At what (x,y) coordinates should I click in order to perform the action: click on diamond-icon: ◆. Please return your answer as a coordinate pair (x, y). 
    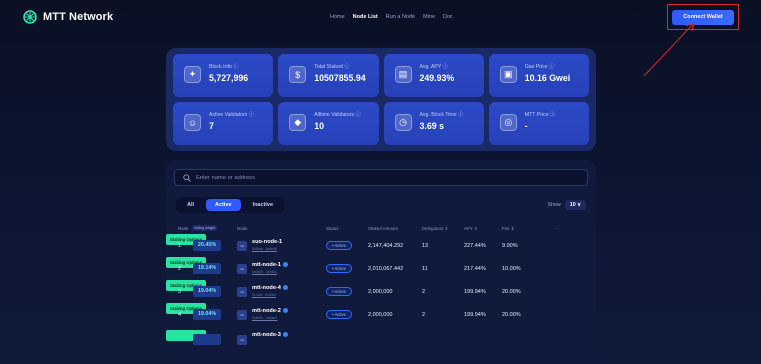
    Looking at the image, I should click on (298, 122).